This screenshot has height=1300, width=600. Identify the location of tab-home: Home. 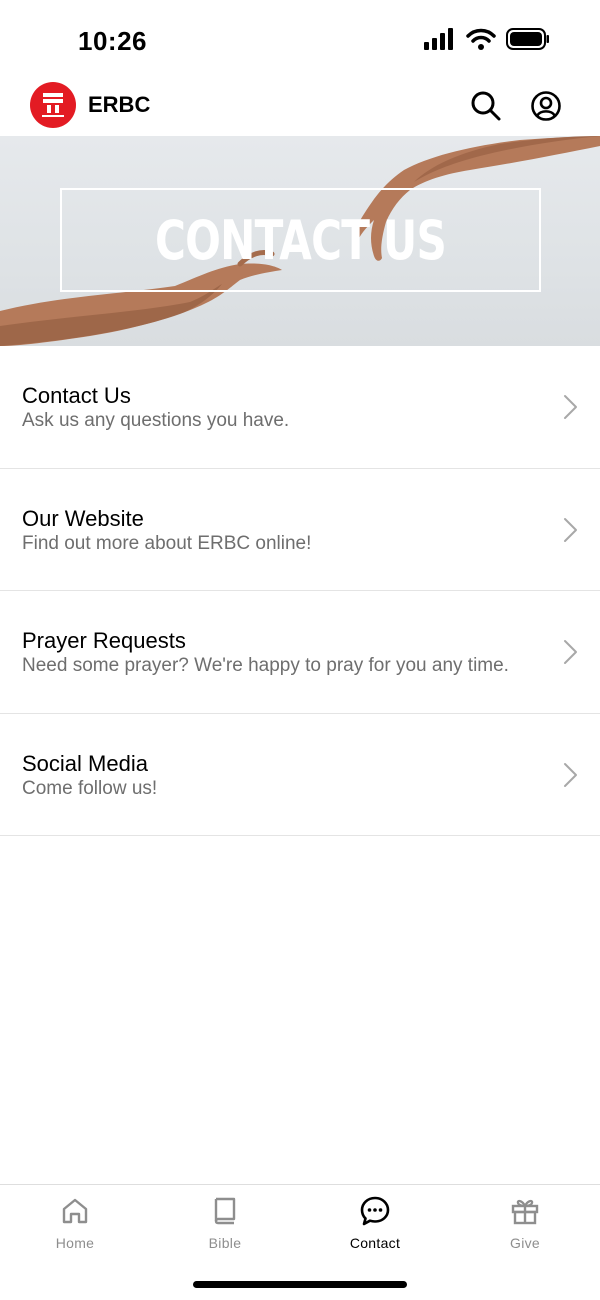
(75, 1227).